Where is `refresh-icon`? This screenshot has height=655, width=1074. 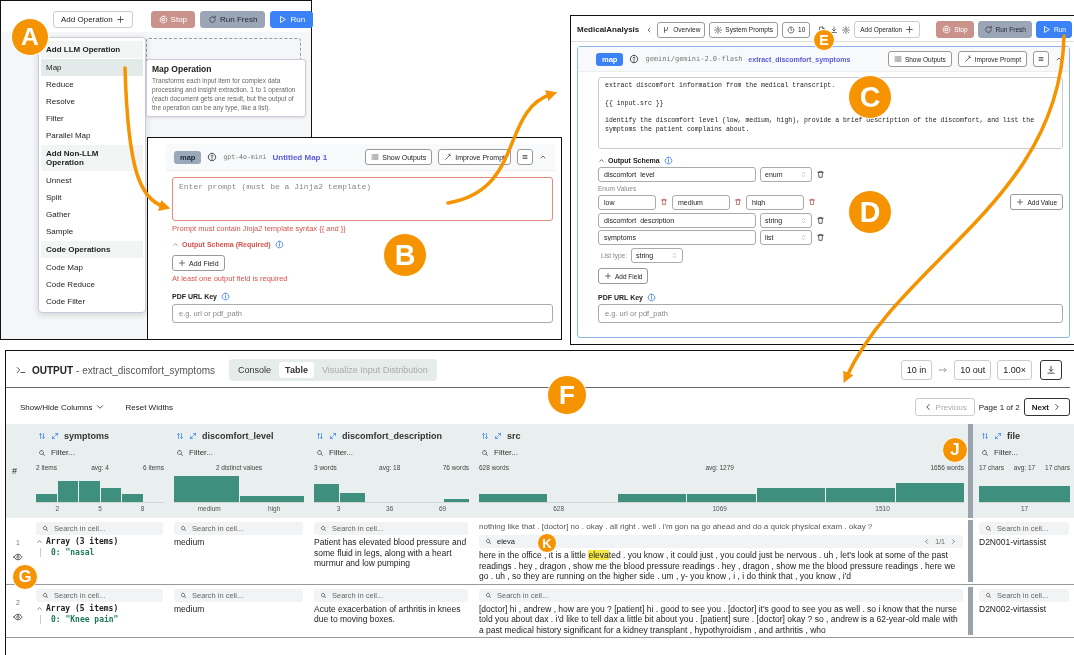
refresh-icon is located at coordinates (988, 29).